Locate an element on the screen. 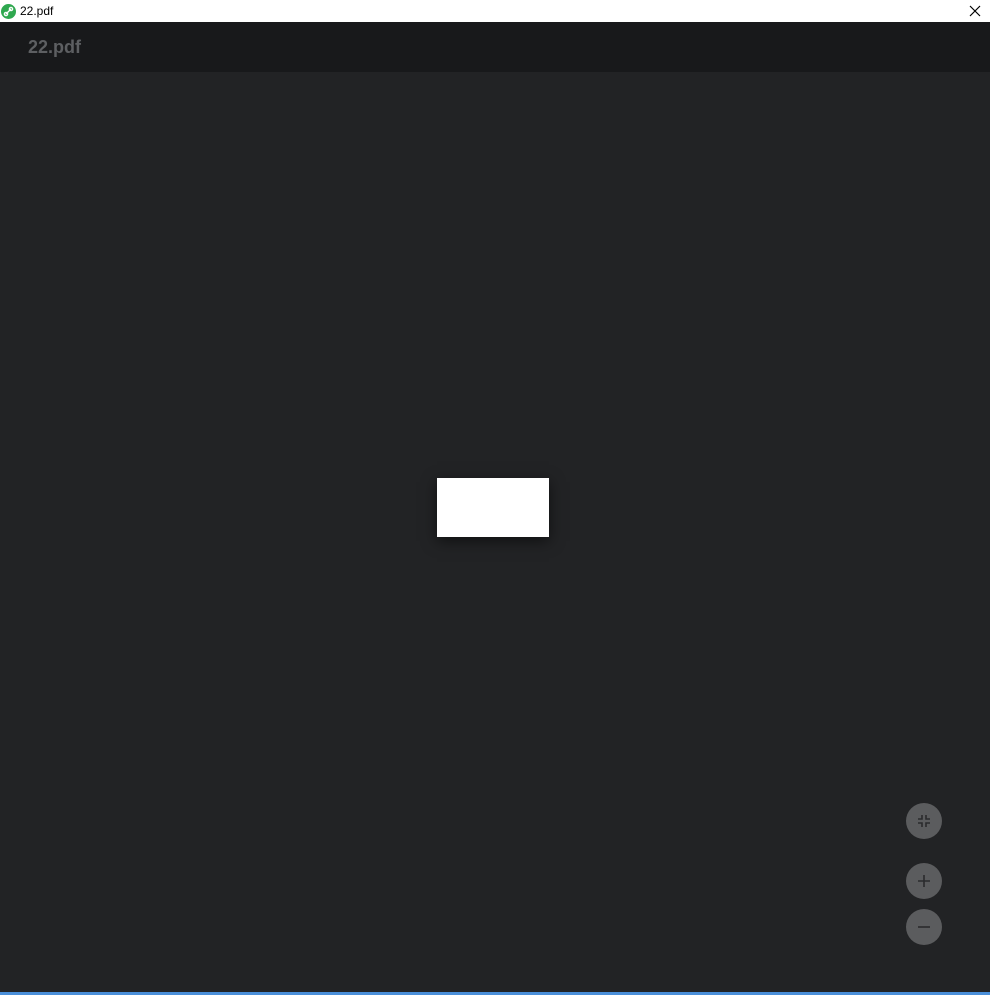 This screenshot has height=995, width=990. document-title: 22.pdf is located at coordinates (55, 46).